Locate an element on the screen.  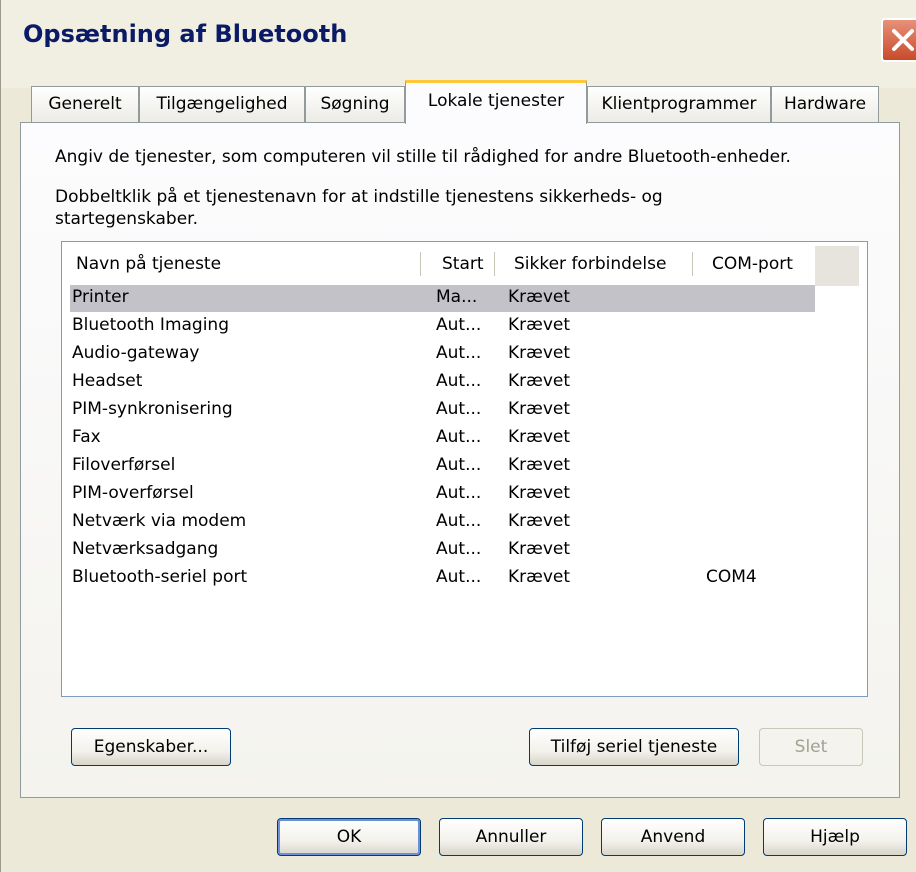
table-row: Netværksadgang Aut... Krævet is located at coordinates (442, 550).